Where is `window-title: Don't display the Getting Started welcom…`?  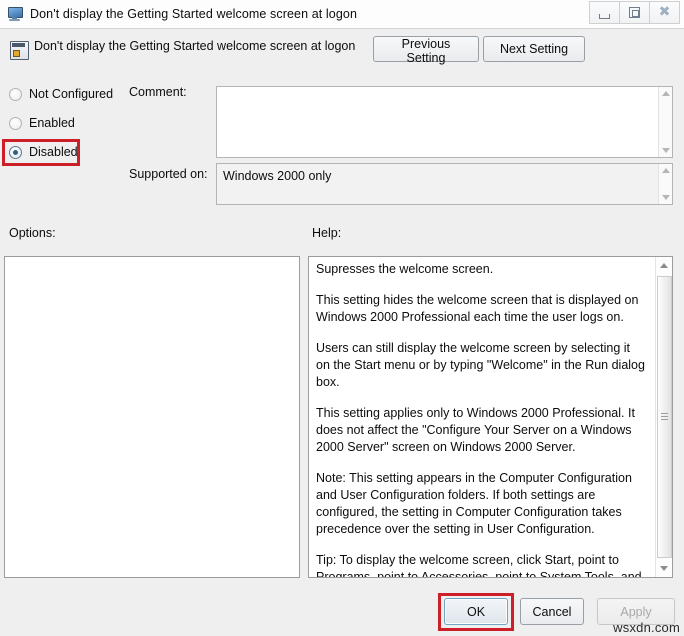 window-title: Don't display the Getting Started welcom… is located at coordinates (194, 14).